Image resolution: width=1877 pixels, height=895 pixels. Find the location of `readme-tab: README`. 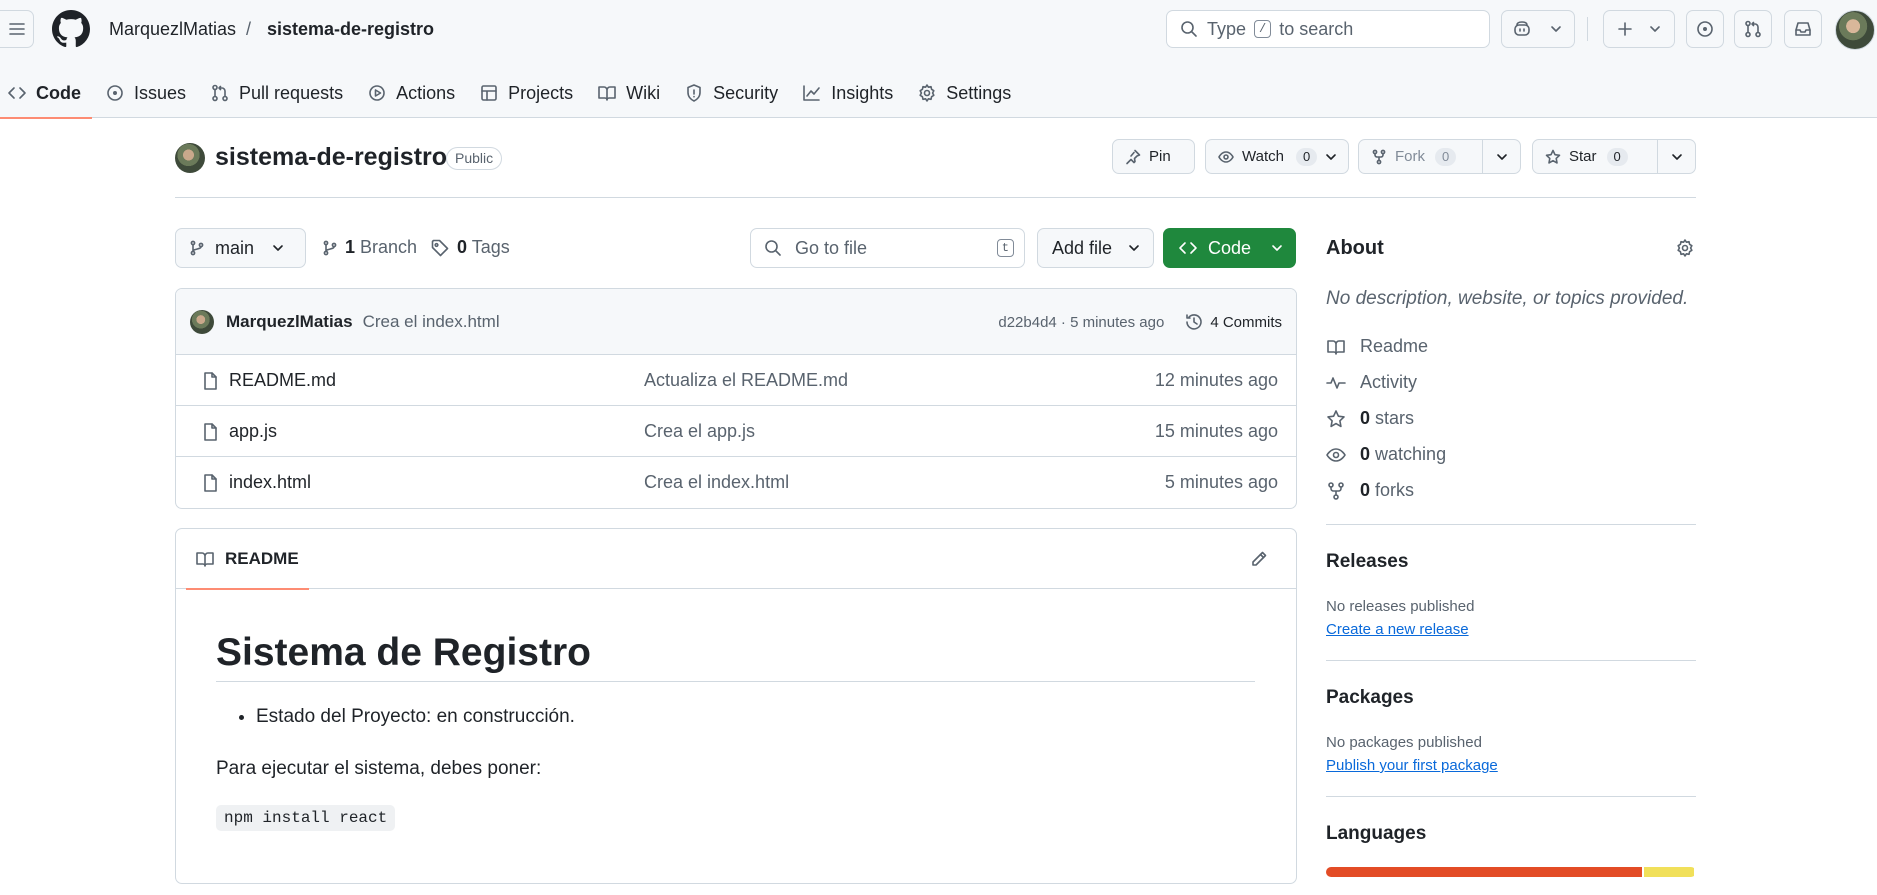

readme-tab: README is located at coordinates (247, 559).